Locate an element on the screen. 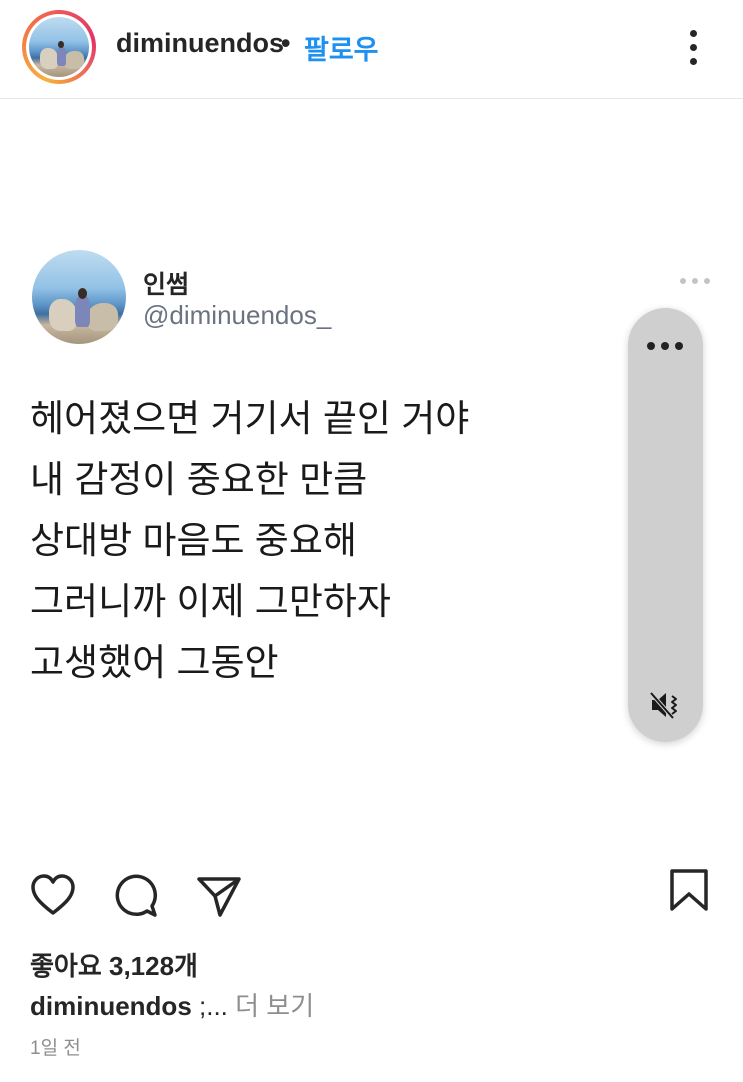 The width and height of the screenshot is (743, 1082). save-icon is located at coordinates (689, 890).